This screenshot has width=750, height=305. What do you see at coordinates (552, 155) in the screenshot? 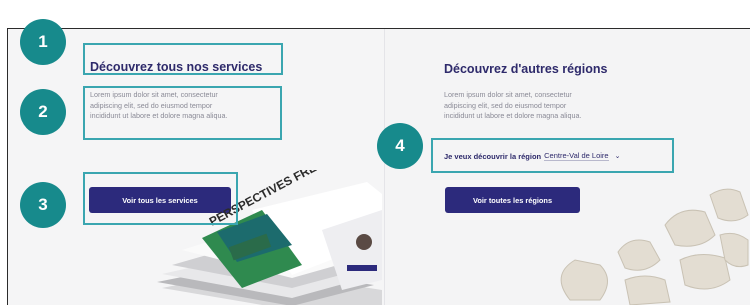
I see `highlight-region-selector-box` at bounding box center [552, 155].